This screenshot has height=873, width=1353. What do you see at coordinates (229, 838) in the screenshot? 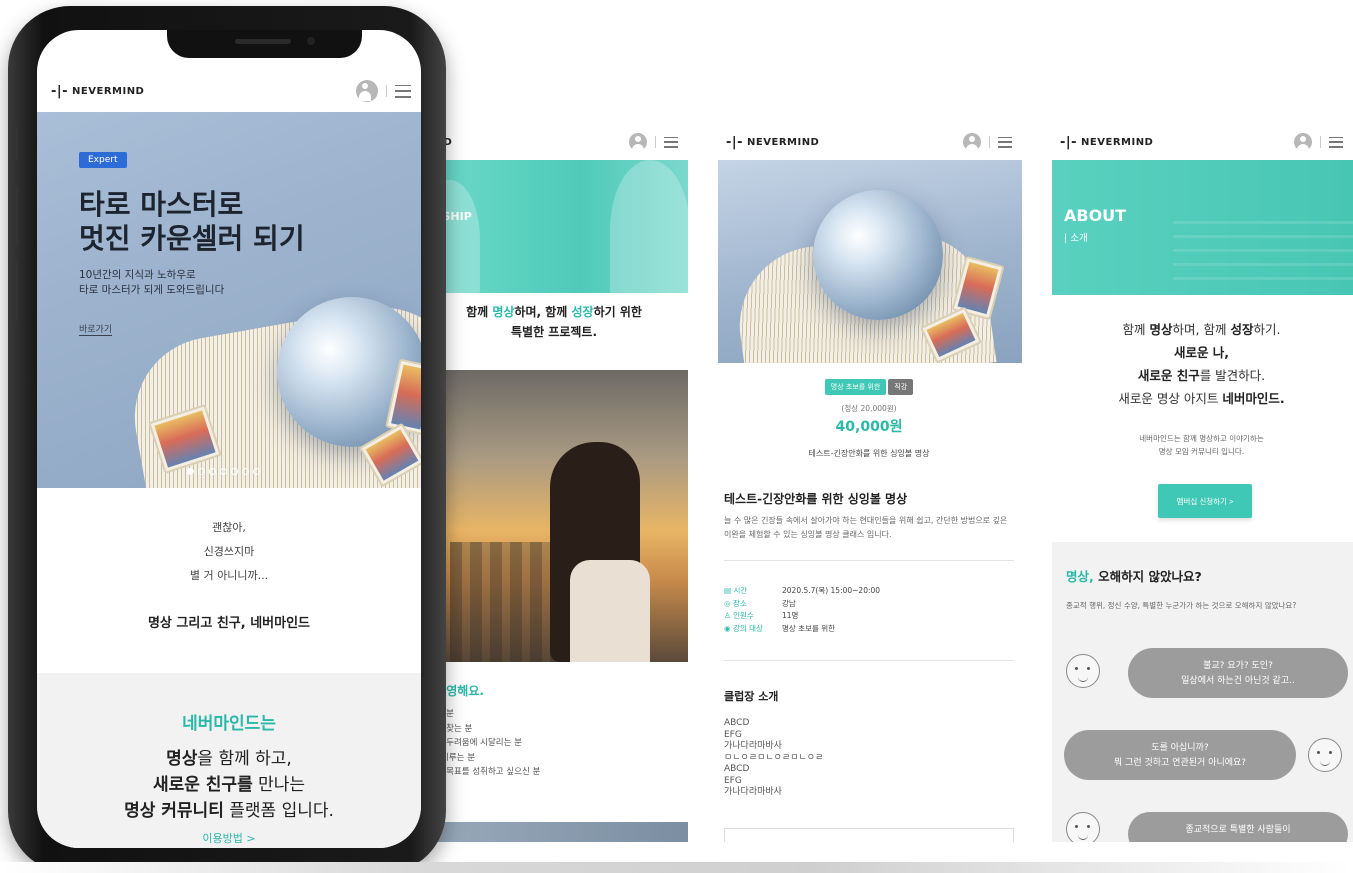
I see `how-to-use-link: 이용방법 >` at bounding box center [229, 838].